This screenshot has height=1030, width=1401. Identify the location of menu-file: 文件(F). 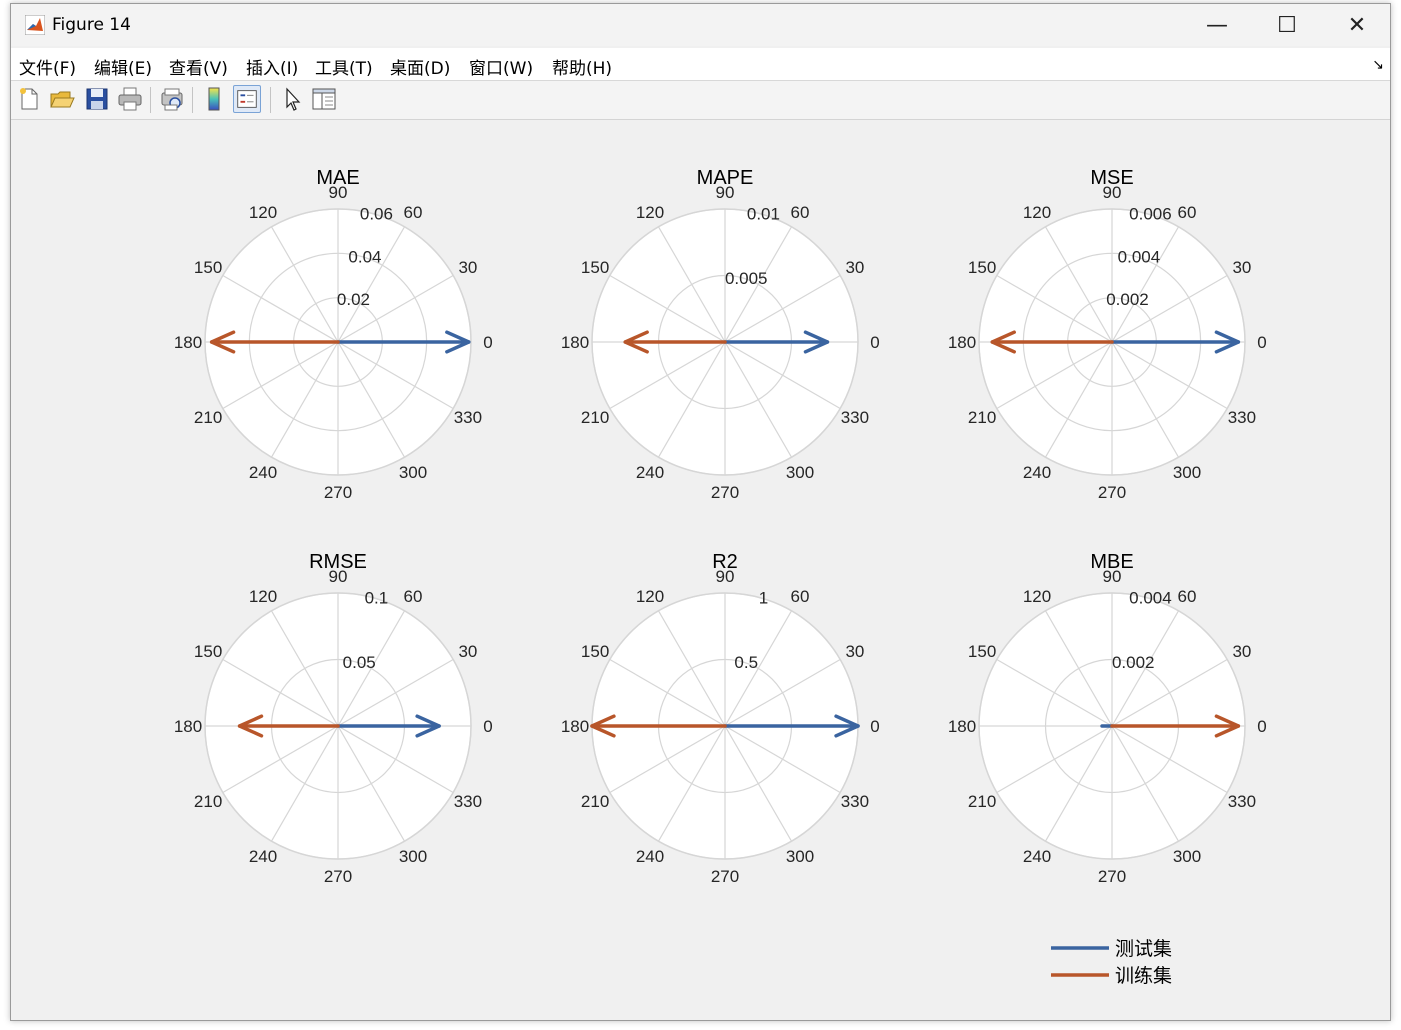
(47, 66).